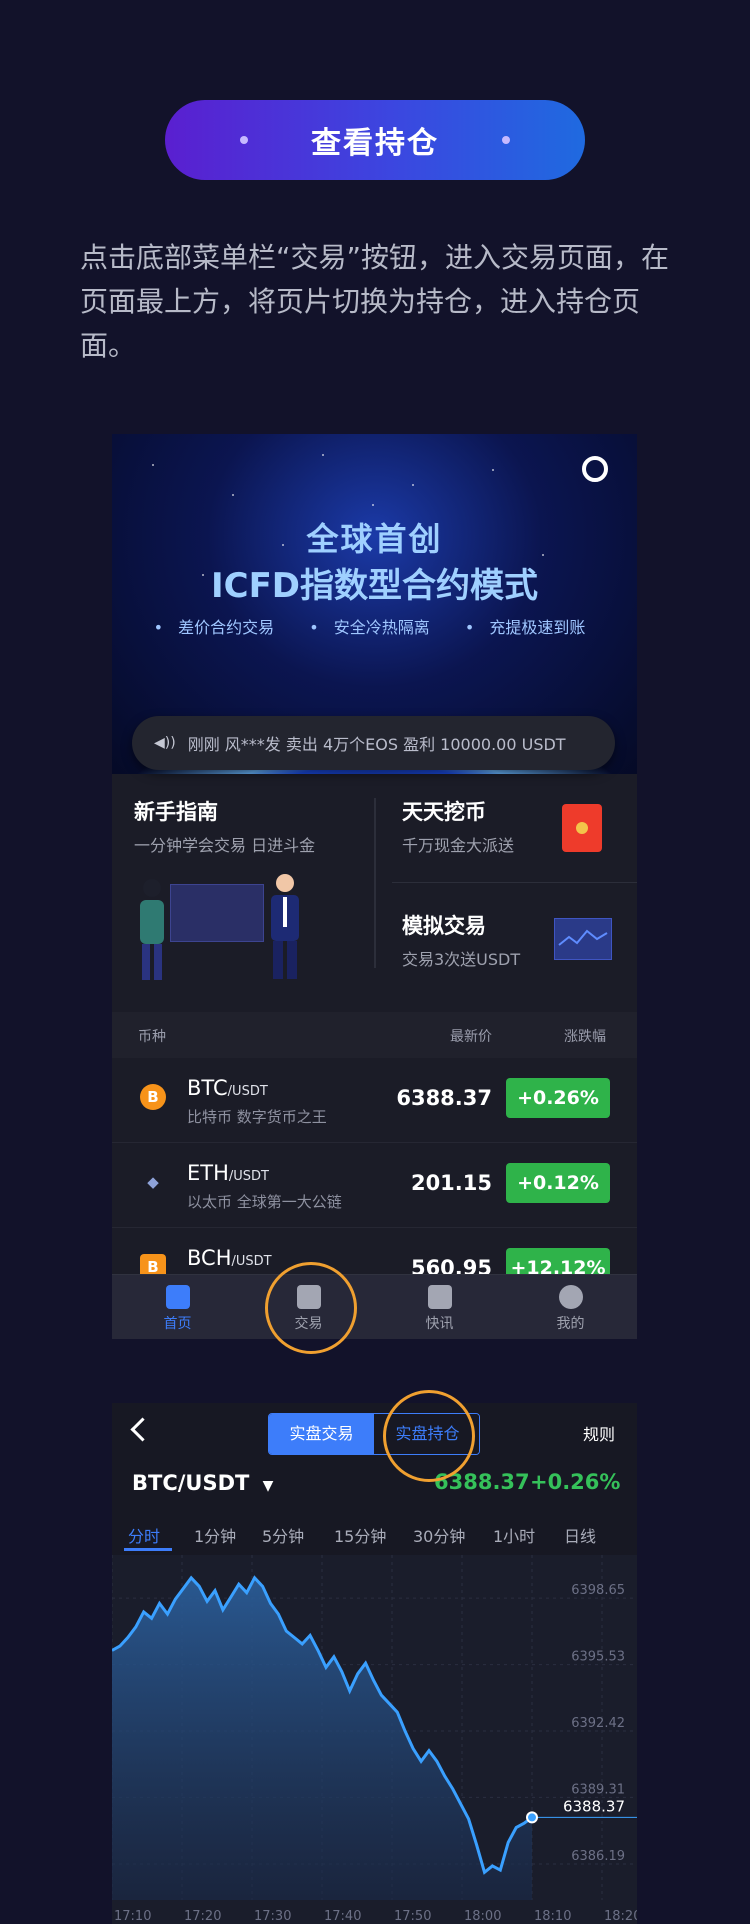  Describe the element at coordinates (272, 1916) in the screenshot. I see `x-tick-label: 17:30` at that location.